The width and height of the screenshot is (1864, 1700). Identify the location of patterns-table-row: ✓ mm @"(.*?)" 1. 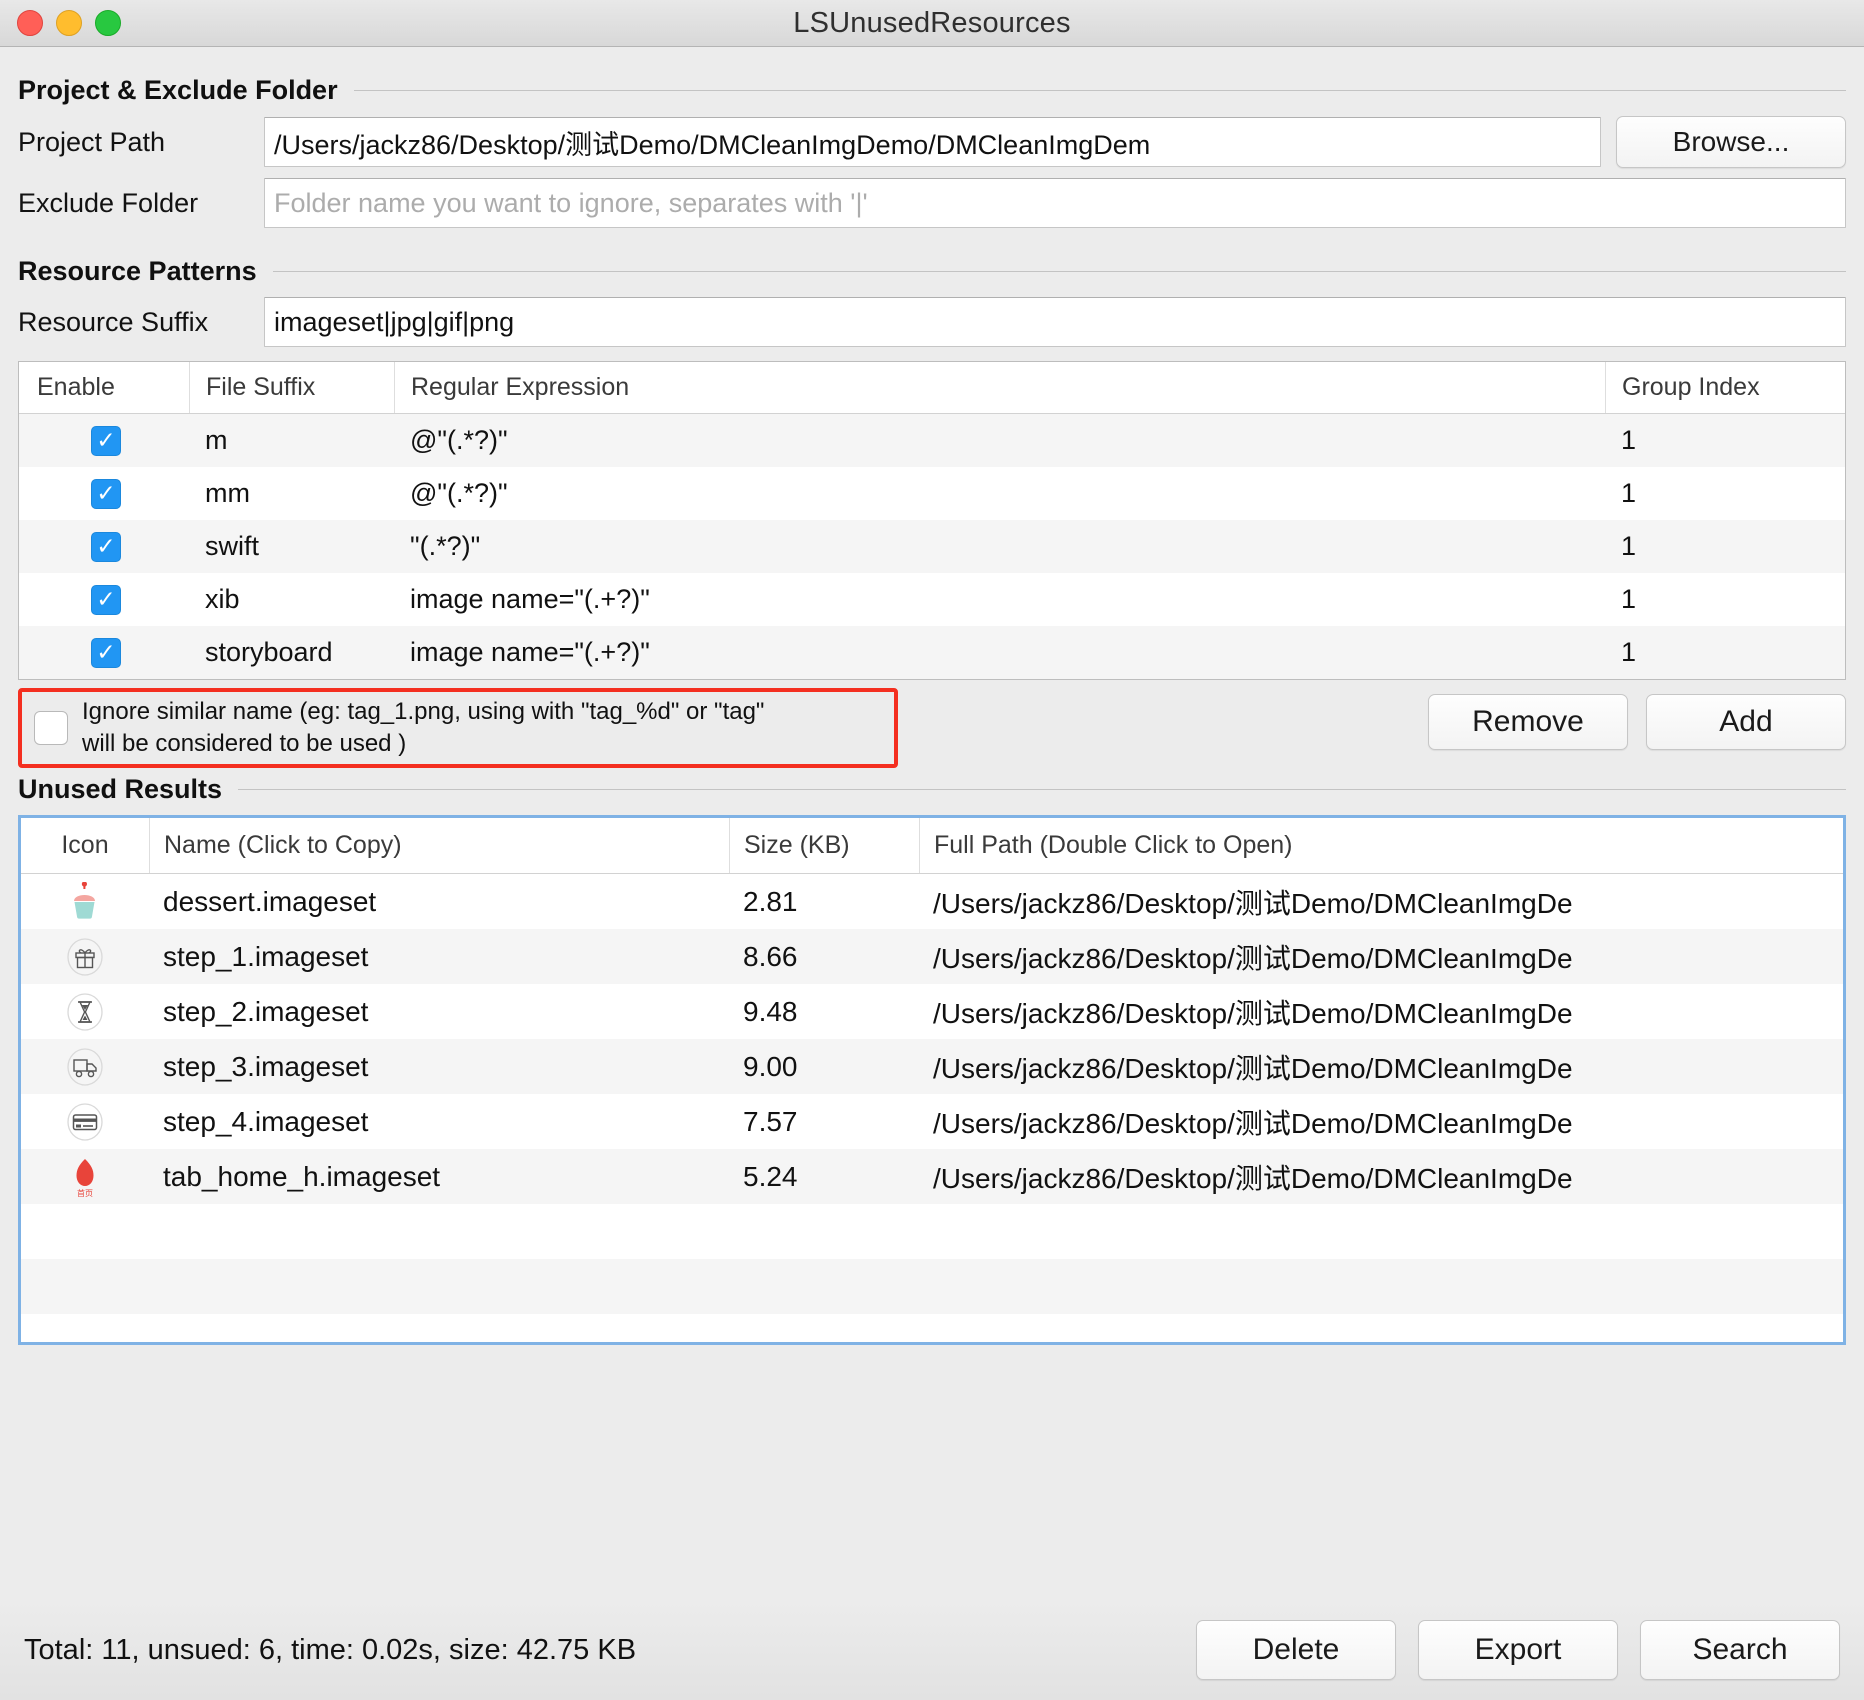
(932, 493).